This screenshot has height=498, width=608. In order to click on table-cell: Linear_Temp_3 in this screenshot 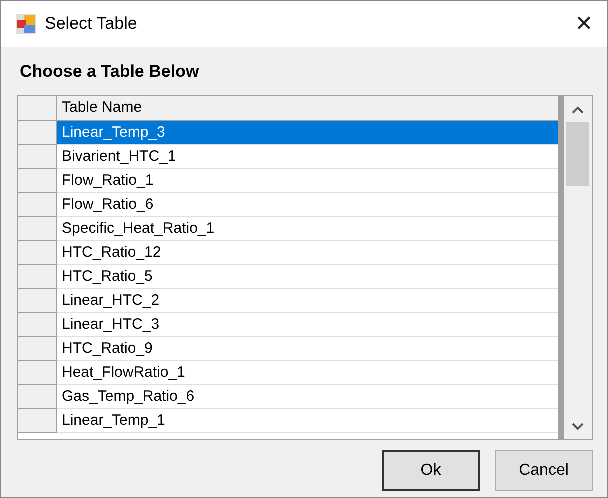, I will do `click(307, 133)`.